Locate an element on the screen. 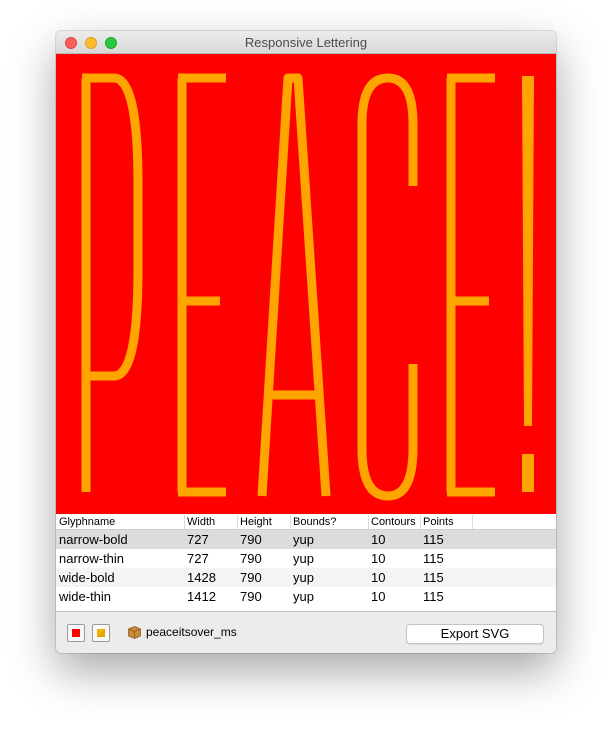 This screenshot has height=734, width=612. cell-glyphname: narrow-thin is located at coordinates (92, 558).